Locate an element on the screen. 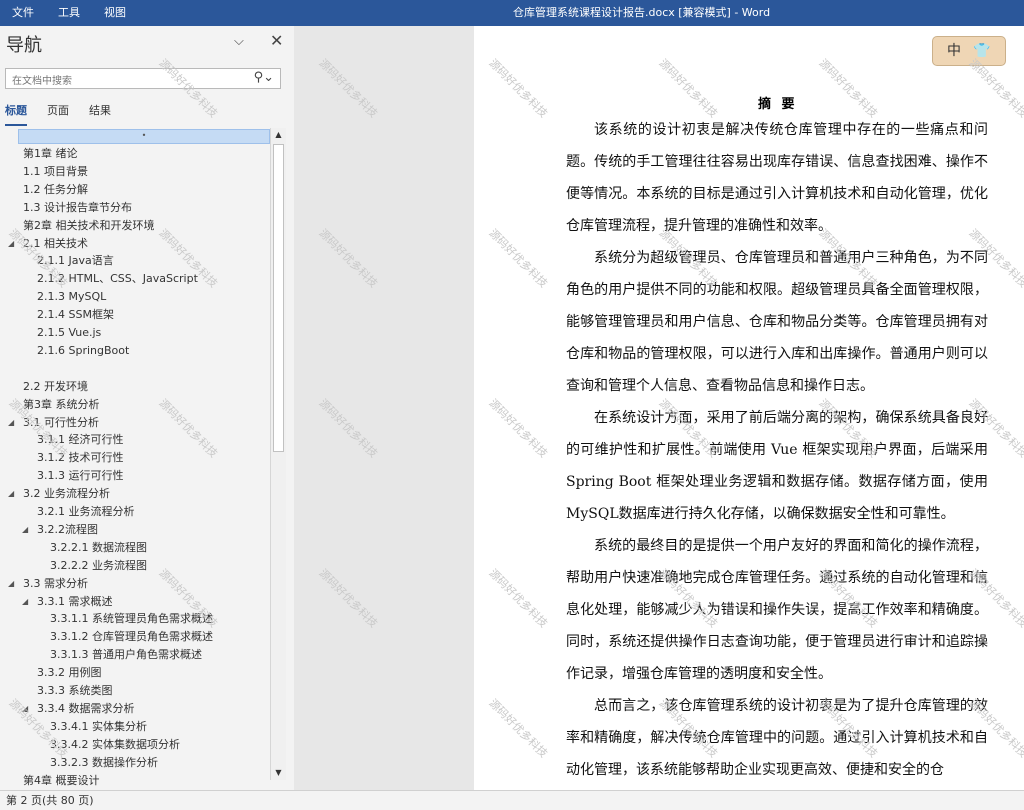 The height and width of the screenshot is (810, 1024). nav-heading-item: 2.1 相关技术 is located at coordinates (55, 244).